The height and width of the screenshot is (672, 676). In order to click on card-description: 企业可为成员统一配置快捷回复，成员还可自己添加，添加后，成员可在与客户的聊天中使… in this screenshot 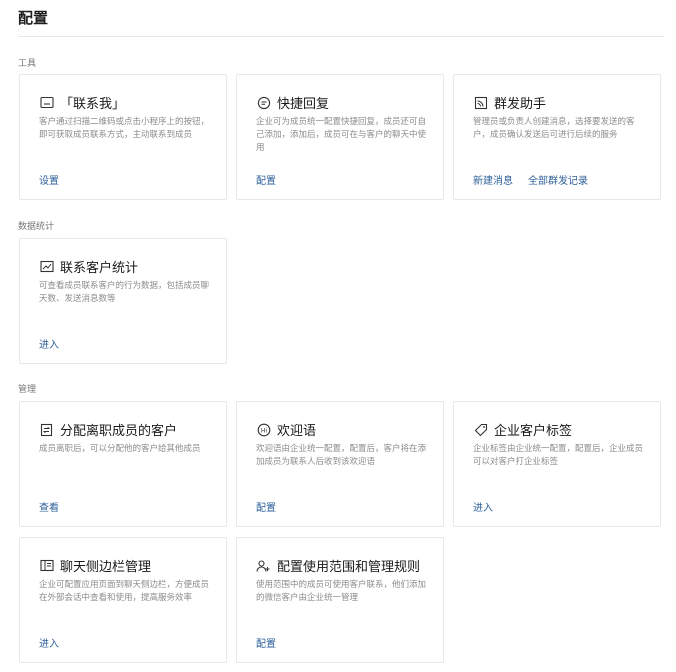, I will do `click(341, 135)`.